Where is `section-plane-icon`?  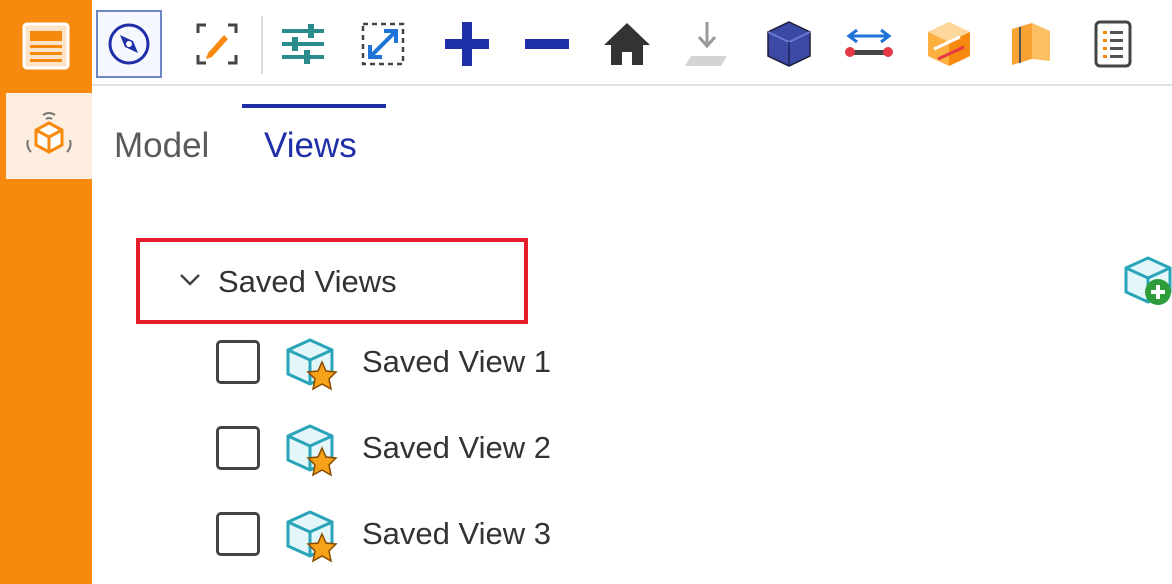 section-plane-icon is located at coordinates (1031, 44).